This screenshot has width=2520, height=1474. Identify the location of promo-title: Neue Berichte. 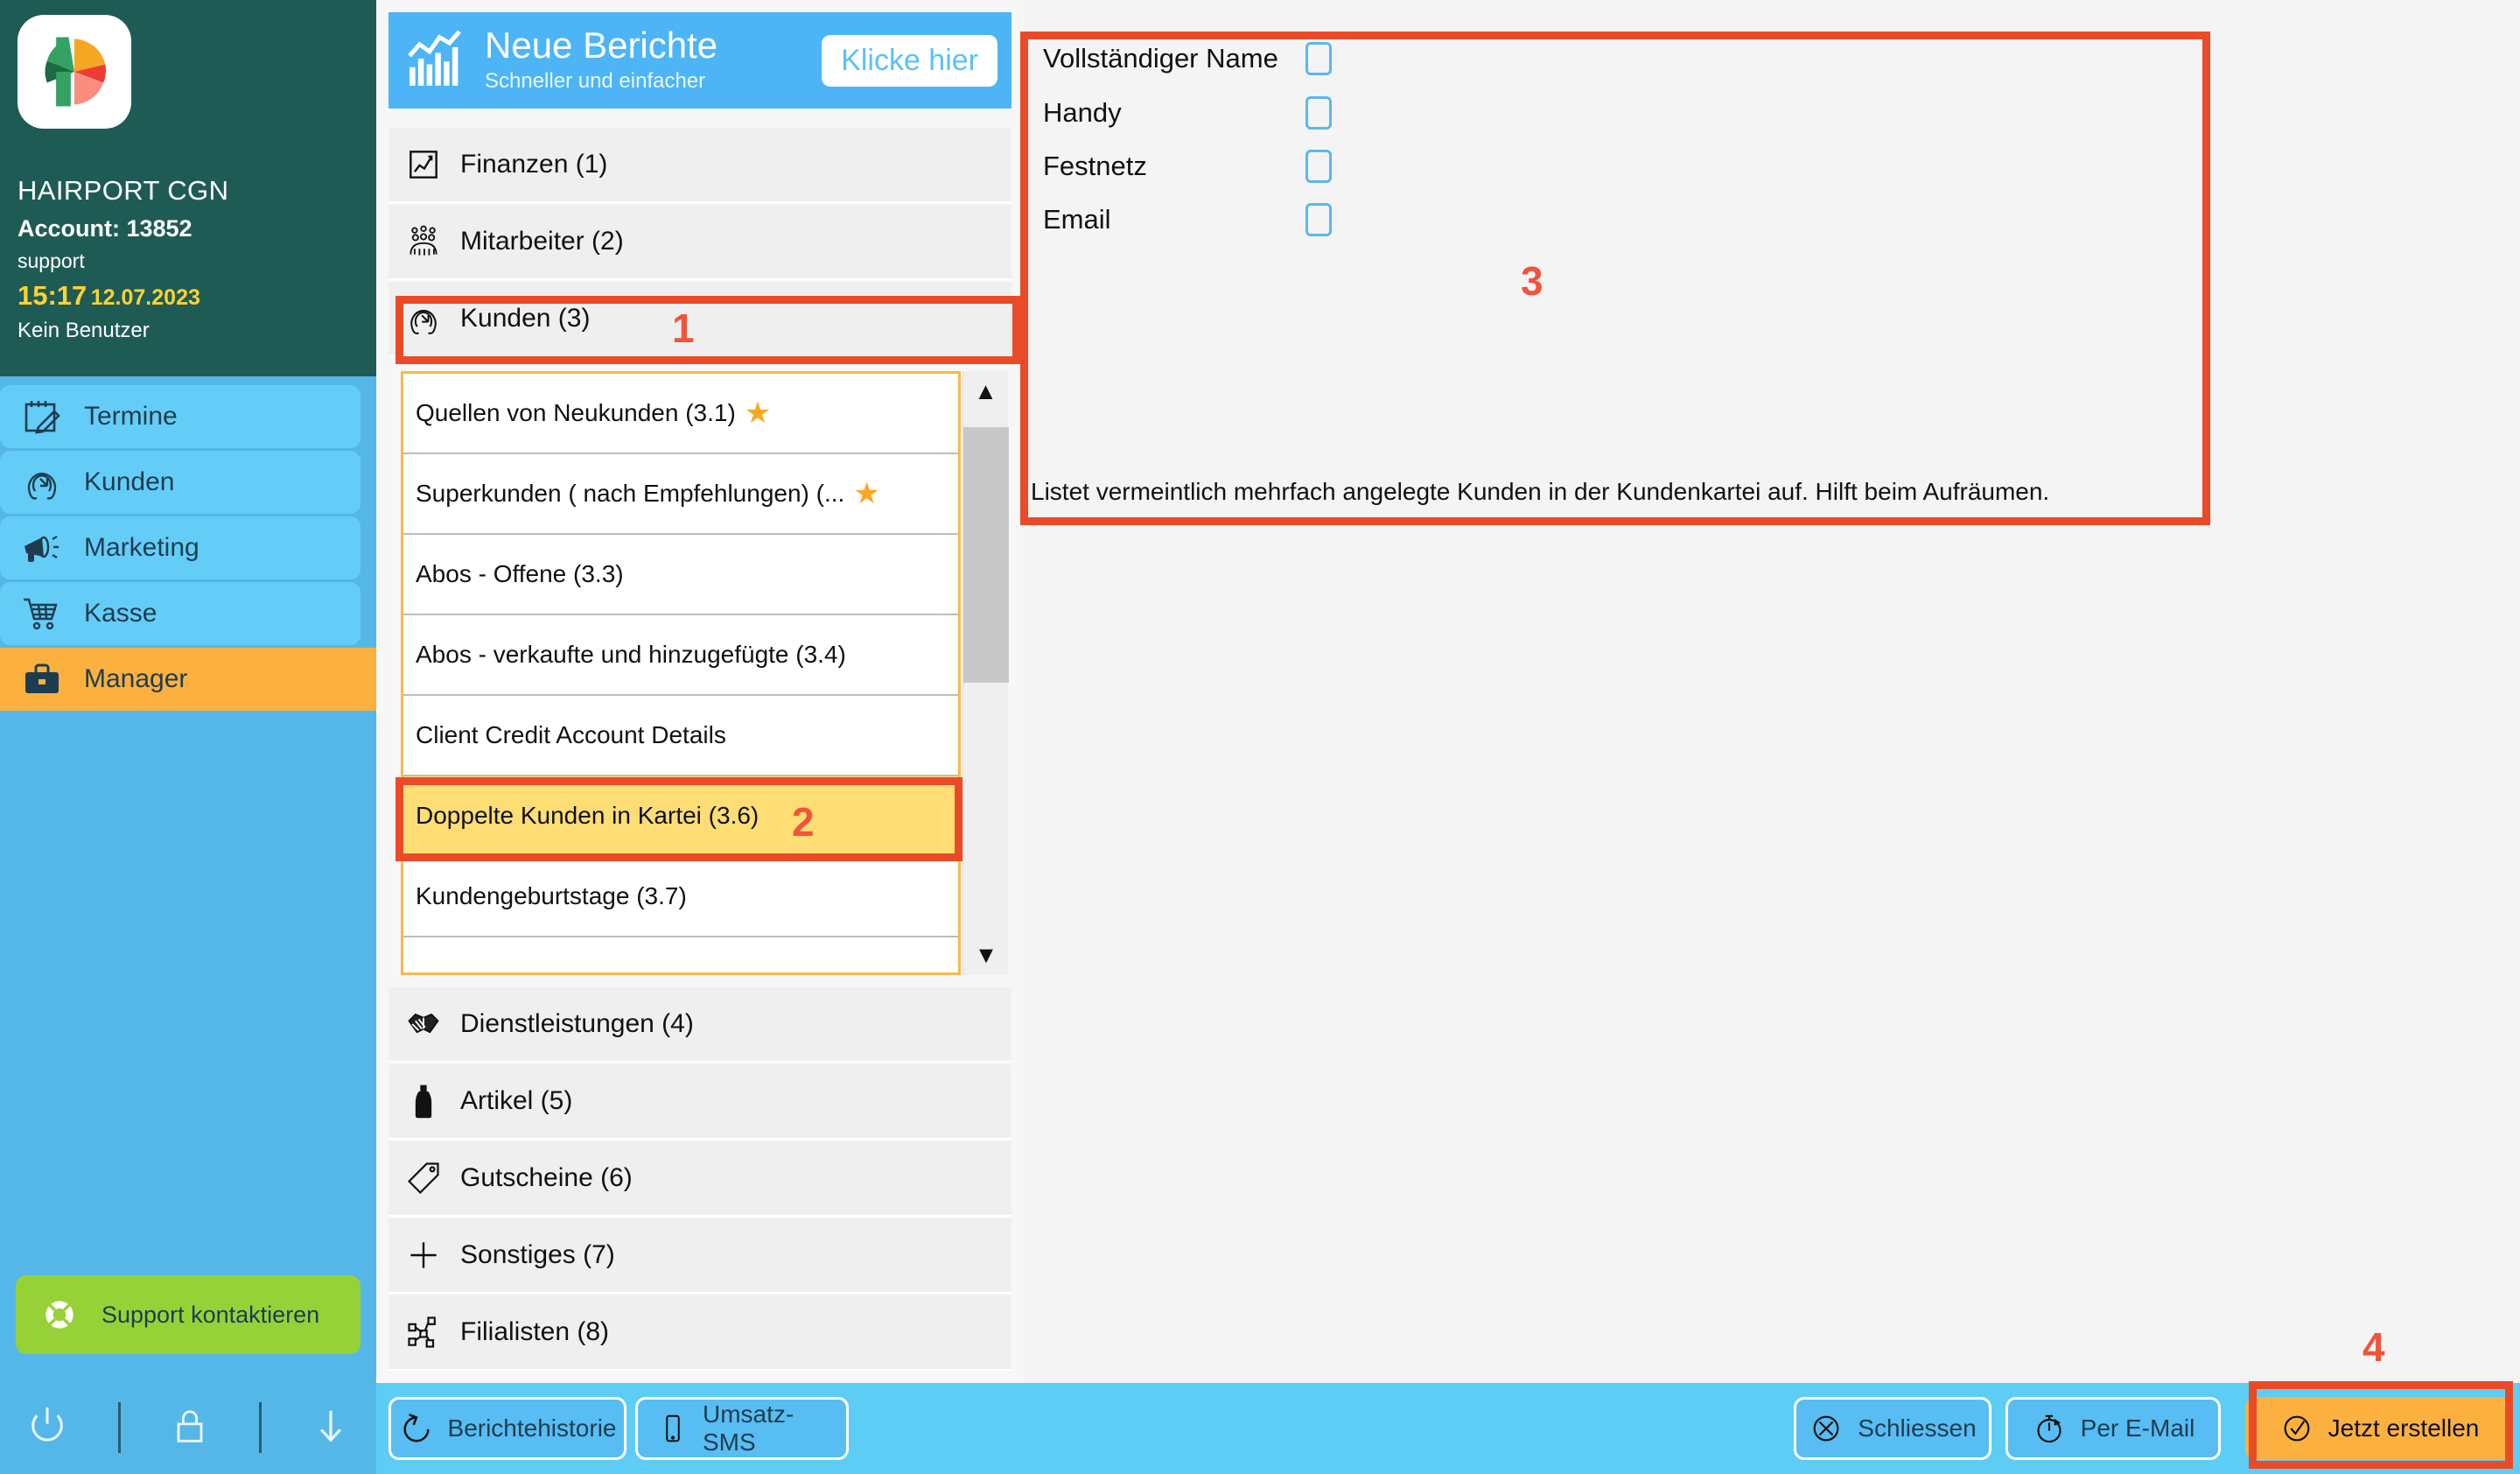
(601, 45).